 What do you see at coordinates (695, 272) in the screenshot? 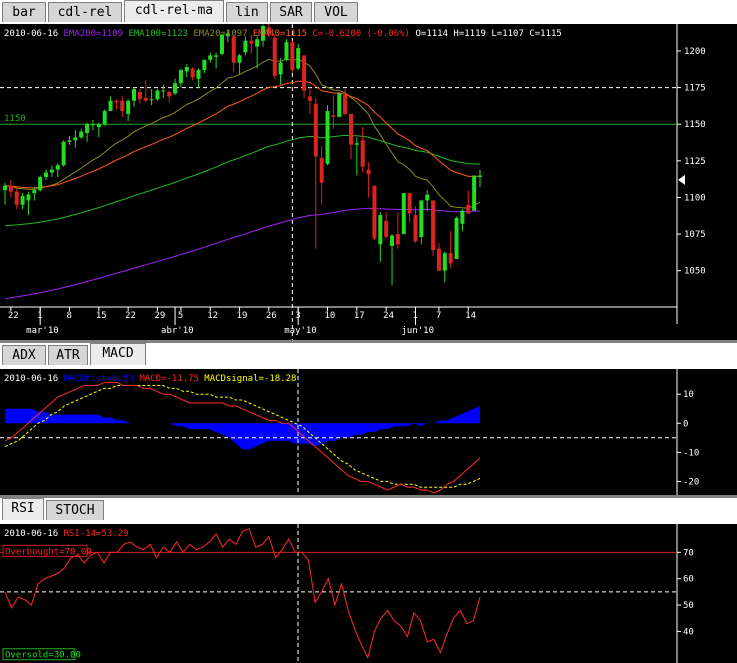
I see `y-tick-label: 1050` at bounding box center [695, 272].